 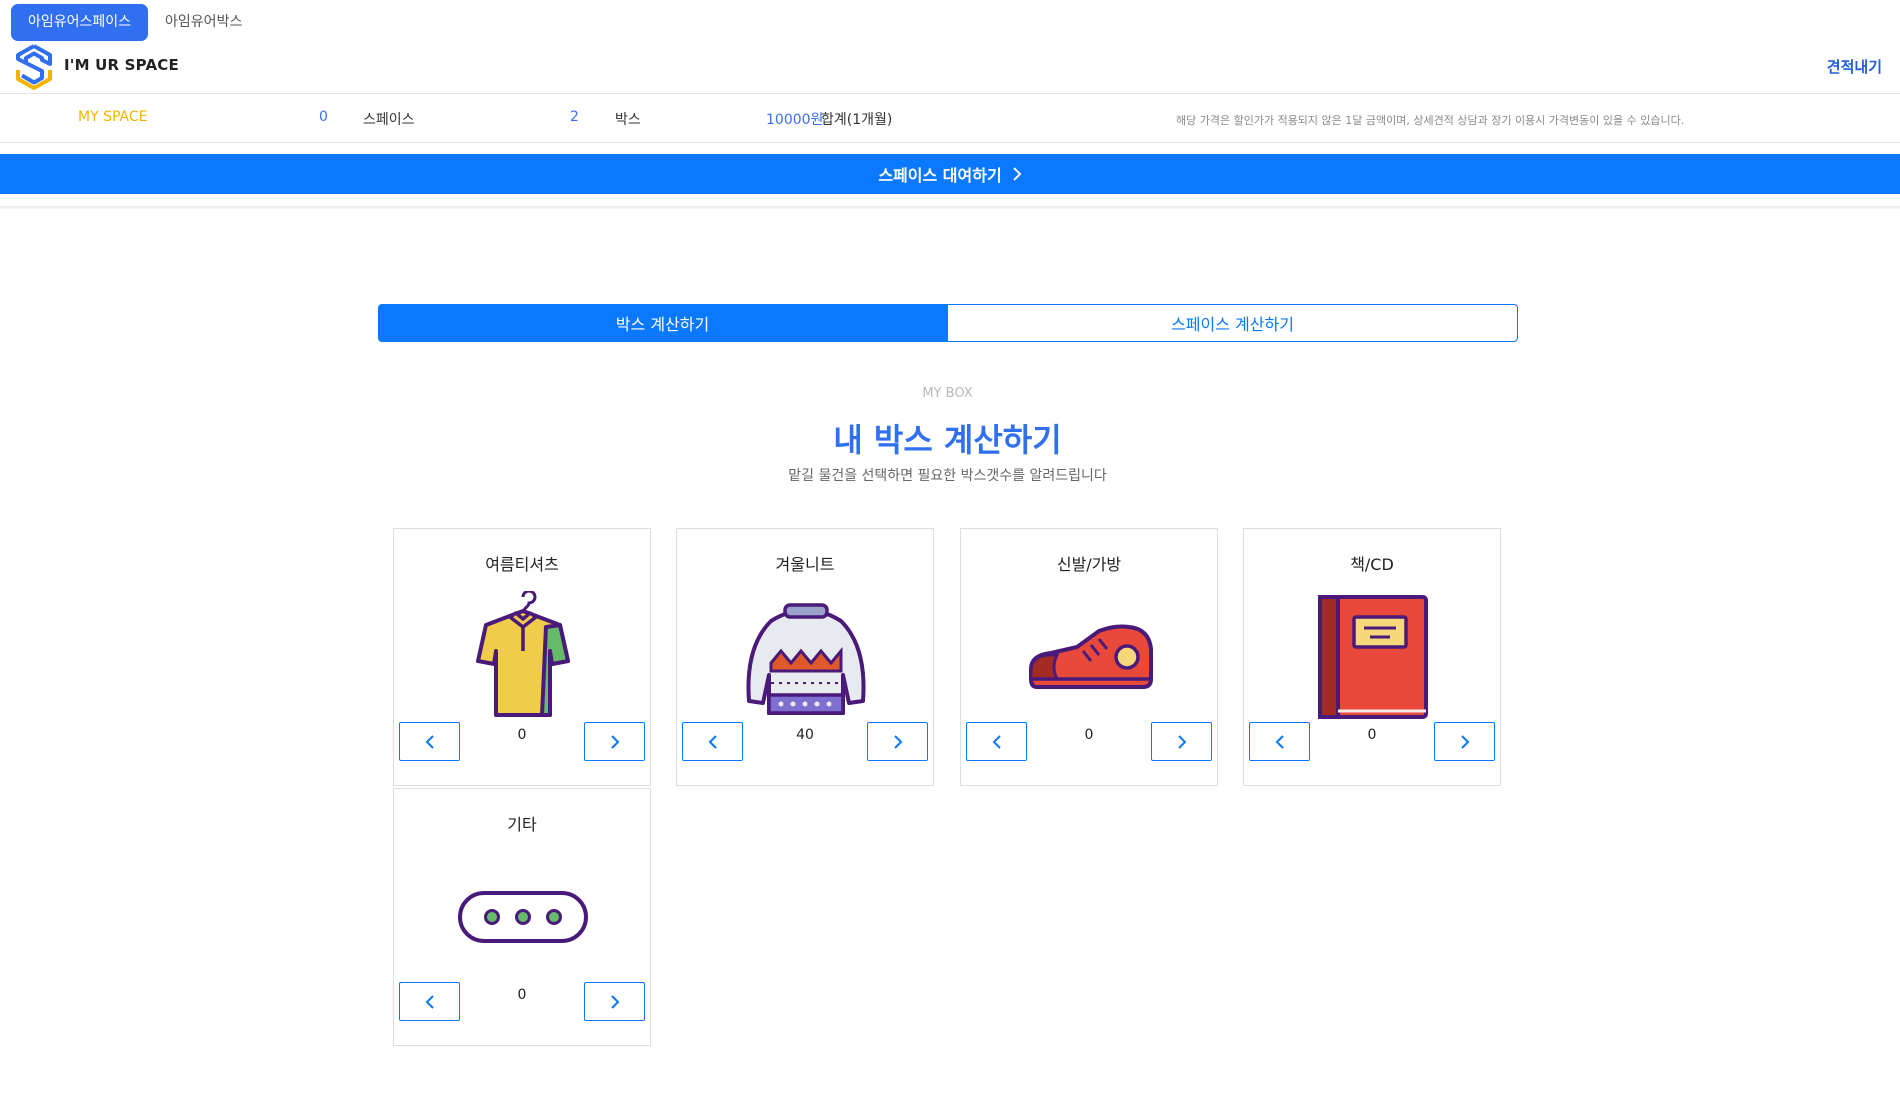 I want to click on total-label: 합계(1개월), so click(x=857, y=120).